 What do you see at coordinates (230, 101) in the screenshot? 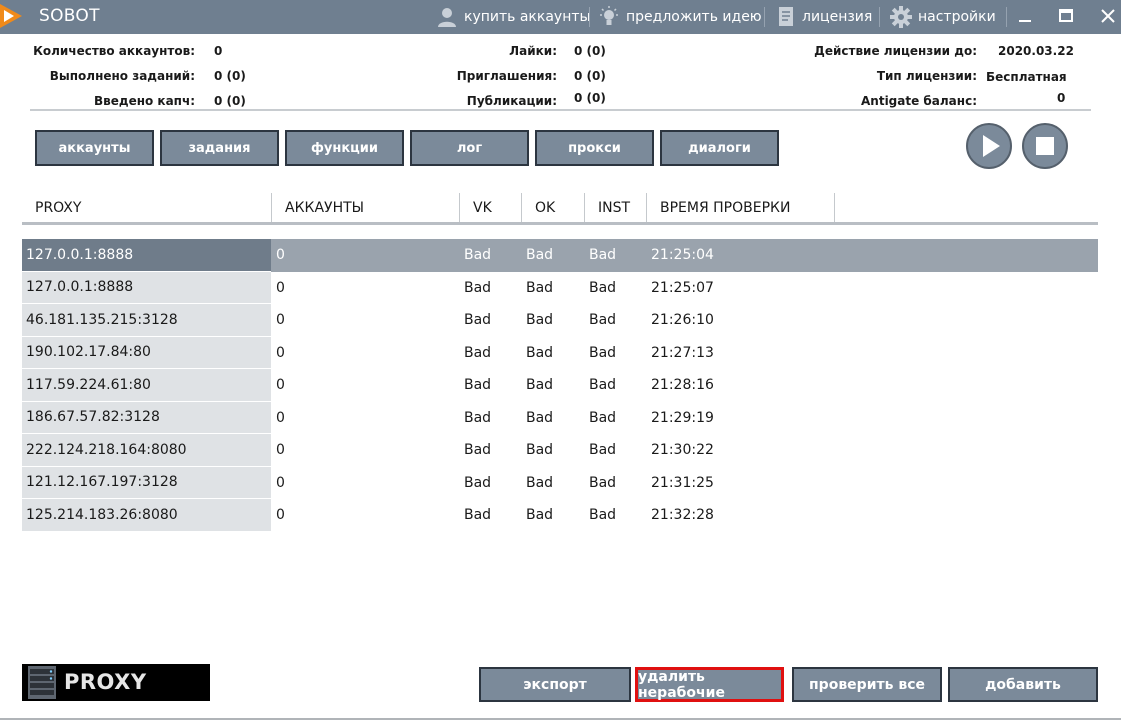
I see `captcha-value: 0 (0)` at bounding box center [230, 101].